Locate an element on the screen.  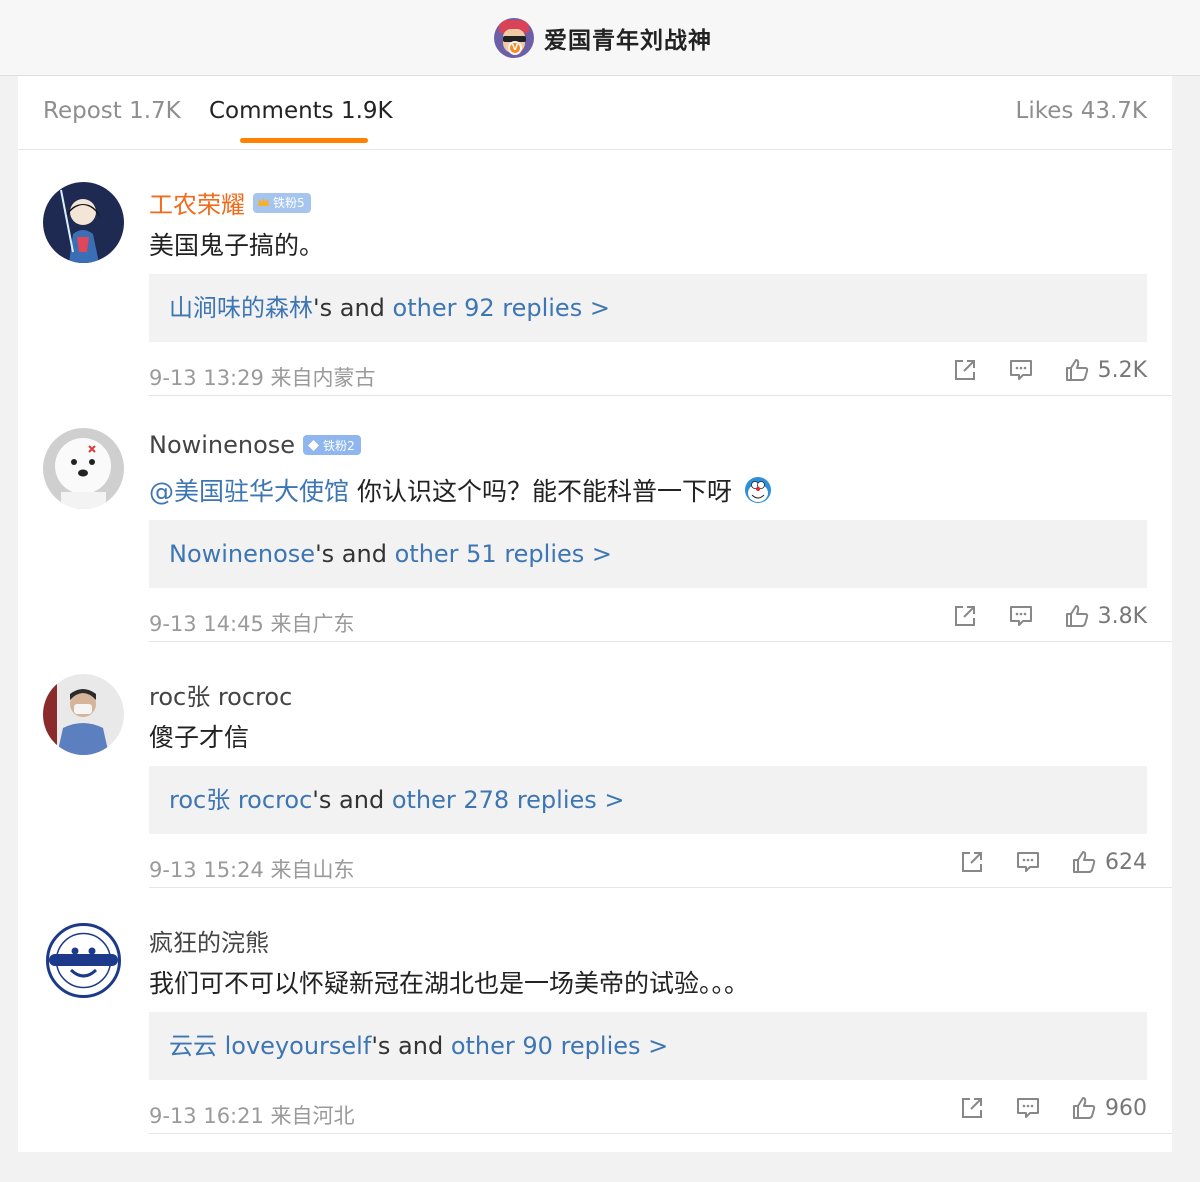
comment-text: 美国鬼子搞的。 is located at coordinates (237, 245).